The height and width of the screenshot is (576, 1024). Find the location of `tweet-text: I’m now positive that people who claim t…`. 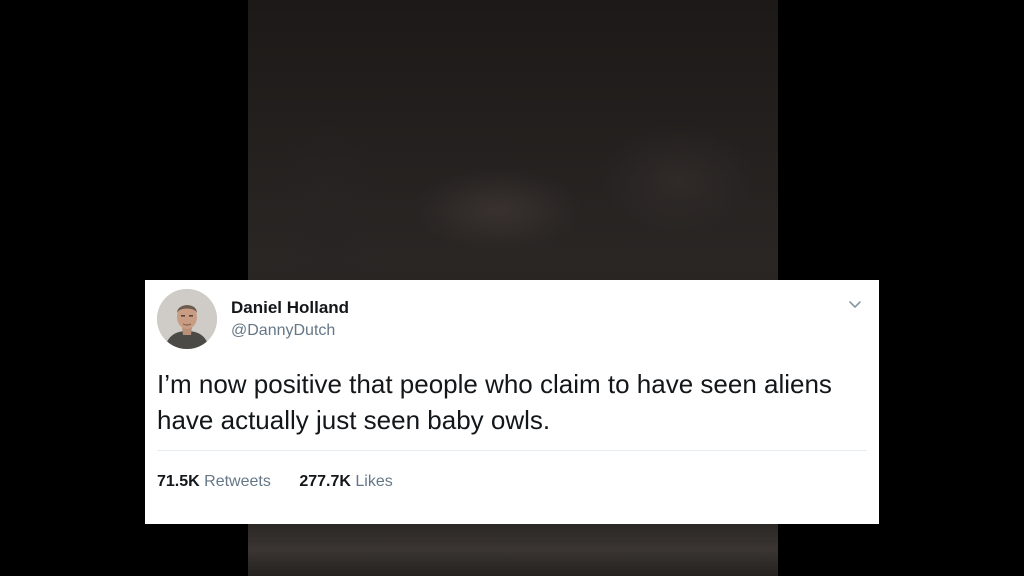

tweet-text: I’m now positive that people who claim t… is located at coordinates (494, 402).